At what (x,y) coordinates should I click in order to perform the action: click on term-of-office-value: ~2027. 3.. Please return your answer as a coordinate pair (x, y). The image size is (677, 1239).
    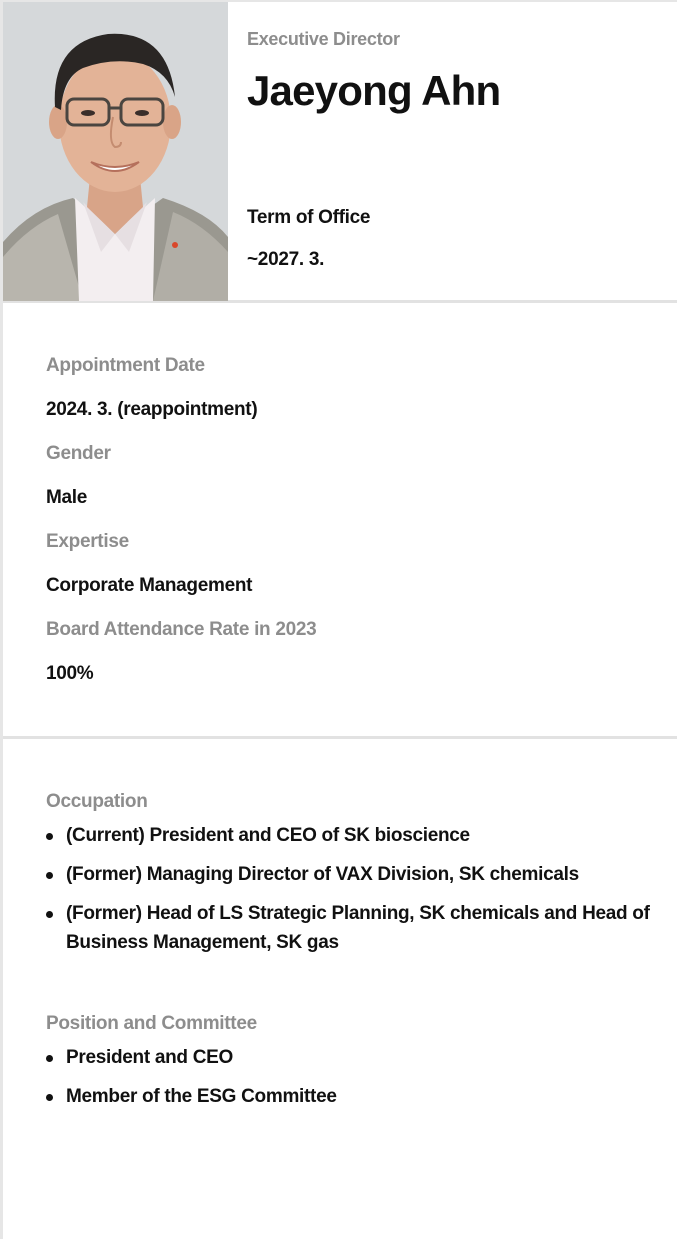
    Looking at the image, I should click on (286, 259).